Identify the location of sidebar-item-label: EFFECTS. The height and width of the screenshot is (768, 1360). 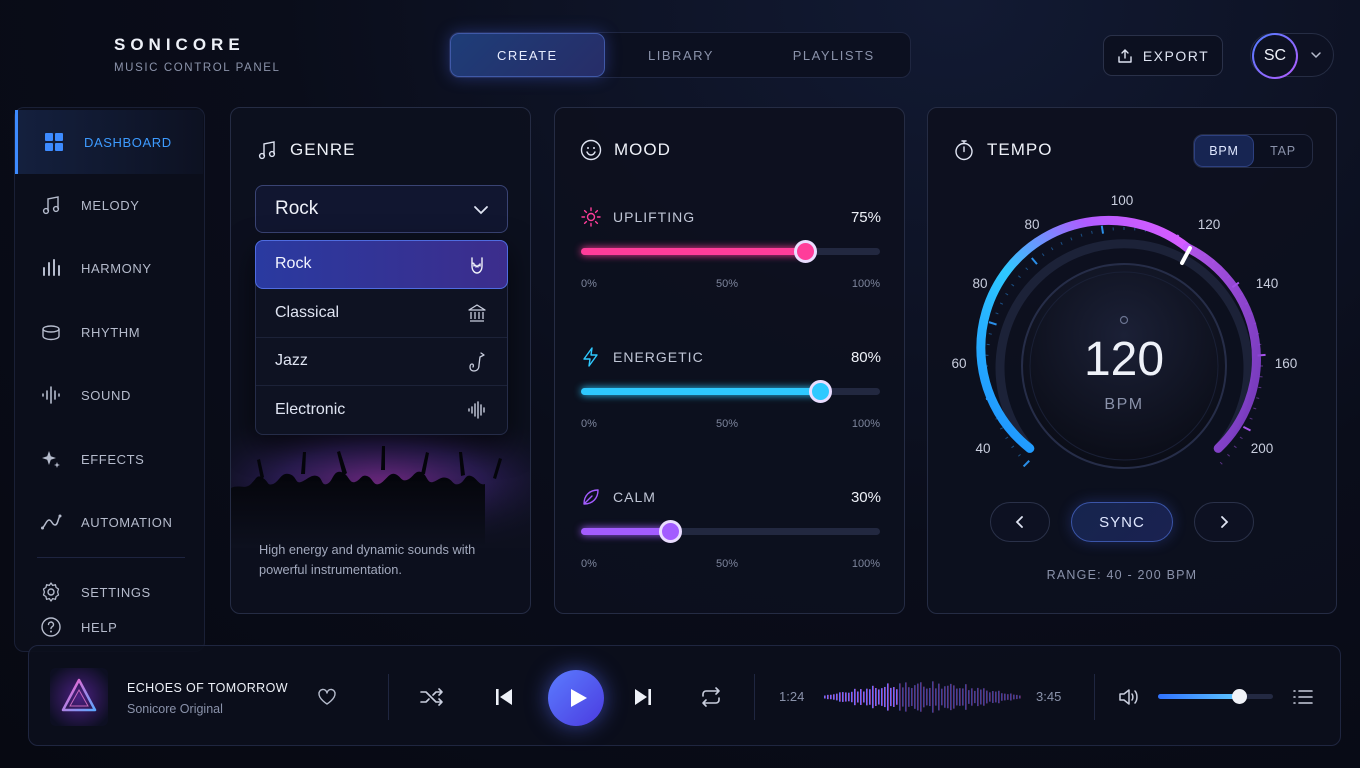
(113, 459).